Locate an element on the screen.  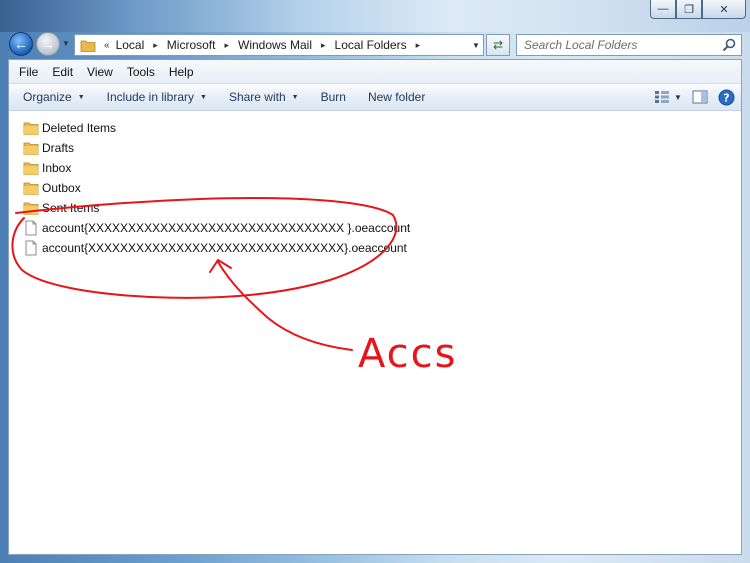
preview-pane-icon is located at coordinates (700, 97).